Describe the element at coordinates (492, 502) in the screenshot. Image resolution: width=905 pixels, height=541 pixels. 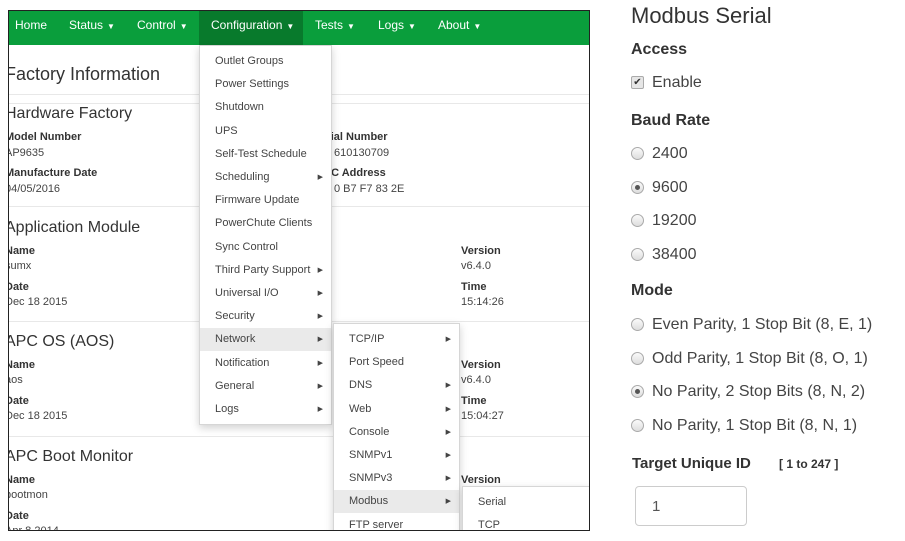
I see `menu-item-label: Serial` at that location.